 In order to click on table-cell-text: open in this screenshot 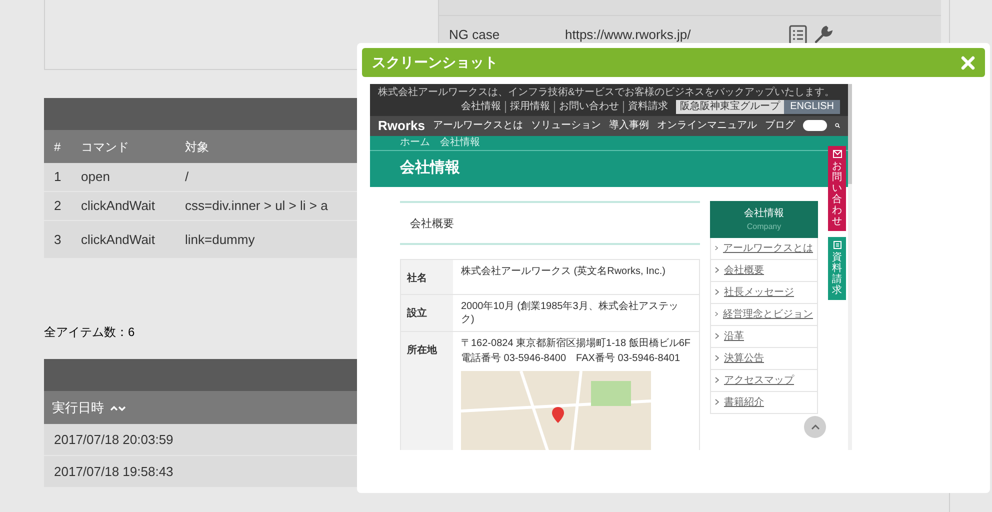, I will do `click(96, 177)`.